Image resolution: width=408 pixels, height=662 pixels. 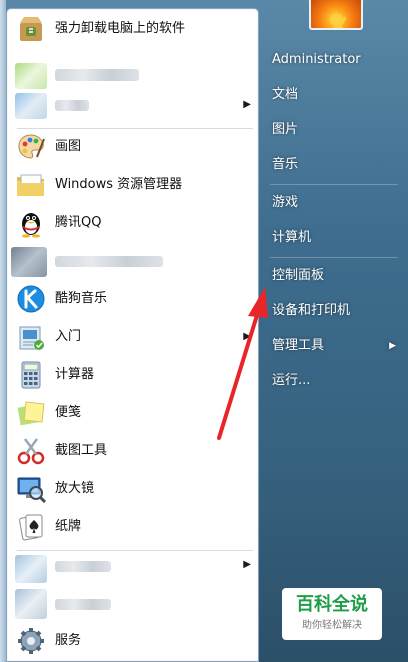 I want to click on paint-palette-icon, so click(x=31, y=146).